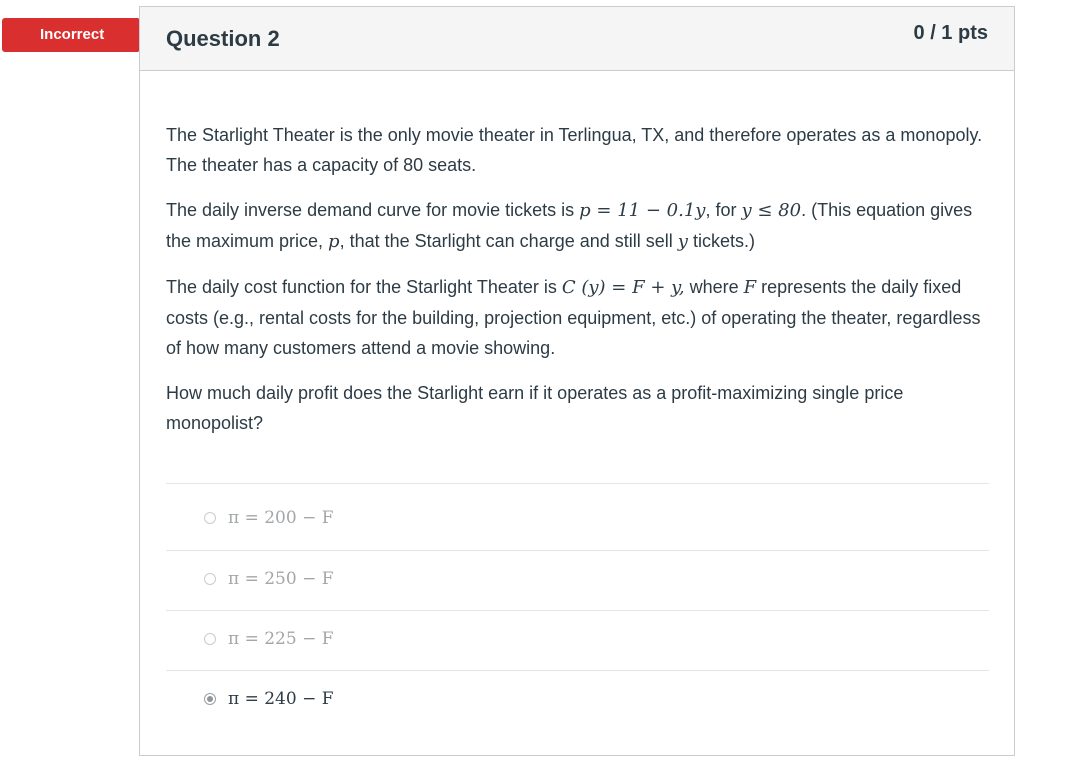 The width and height of the screenshot is (1067, 775). Describe the element at coordinates (281, 699) in the screenshot. I see `answer-text: π = 240 − F` at that location.